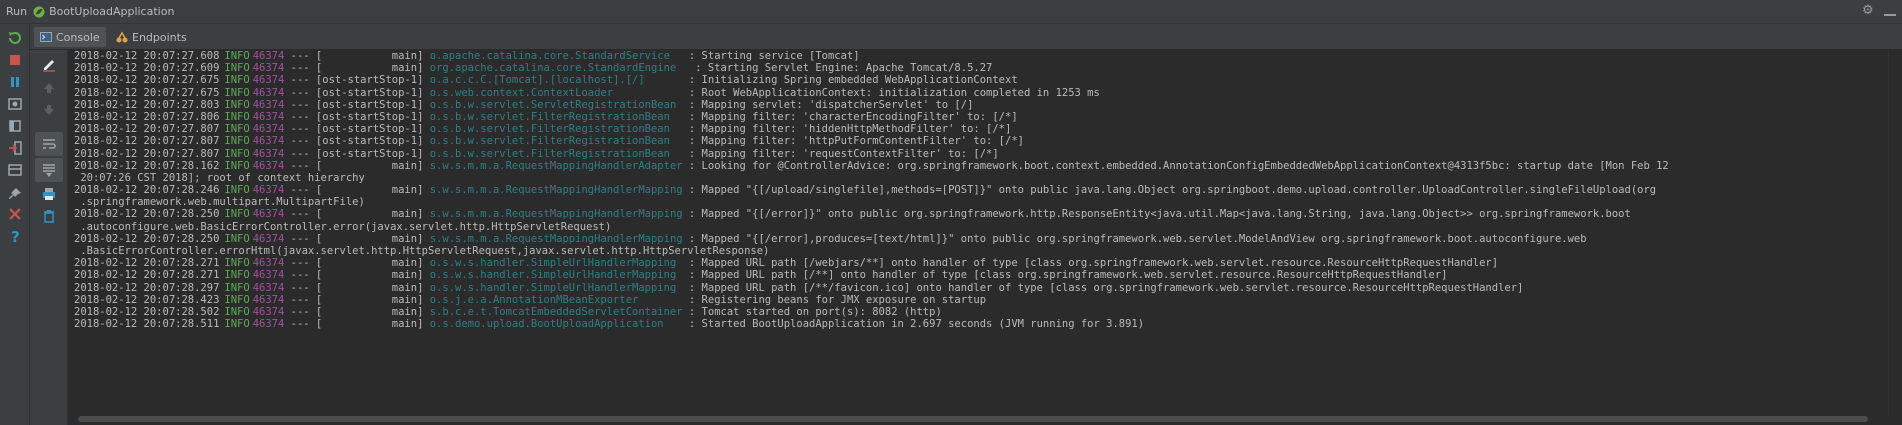 The width and height of the screenshot is (1902, 425). What do you see at coordinates (147, 299) in the screenshot?
I see `log-timestamp: 2018-02-12 20:07:28.423` at bounding box center [147, 299].